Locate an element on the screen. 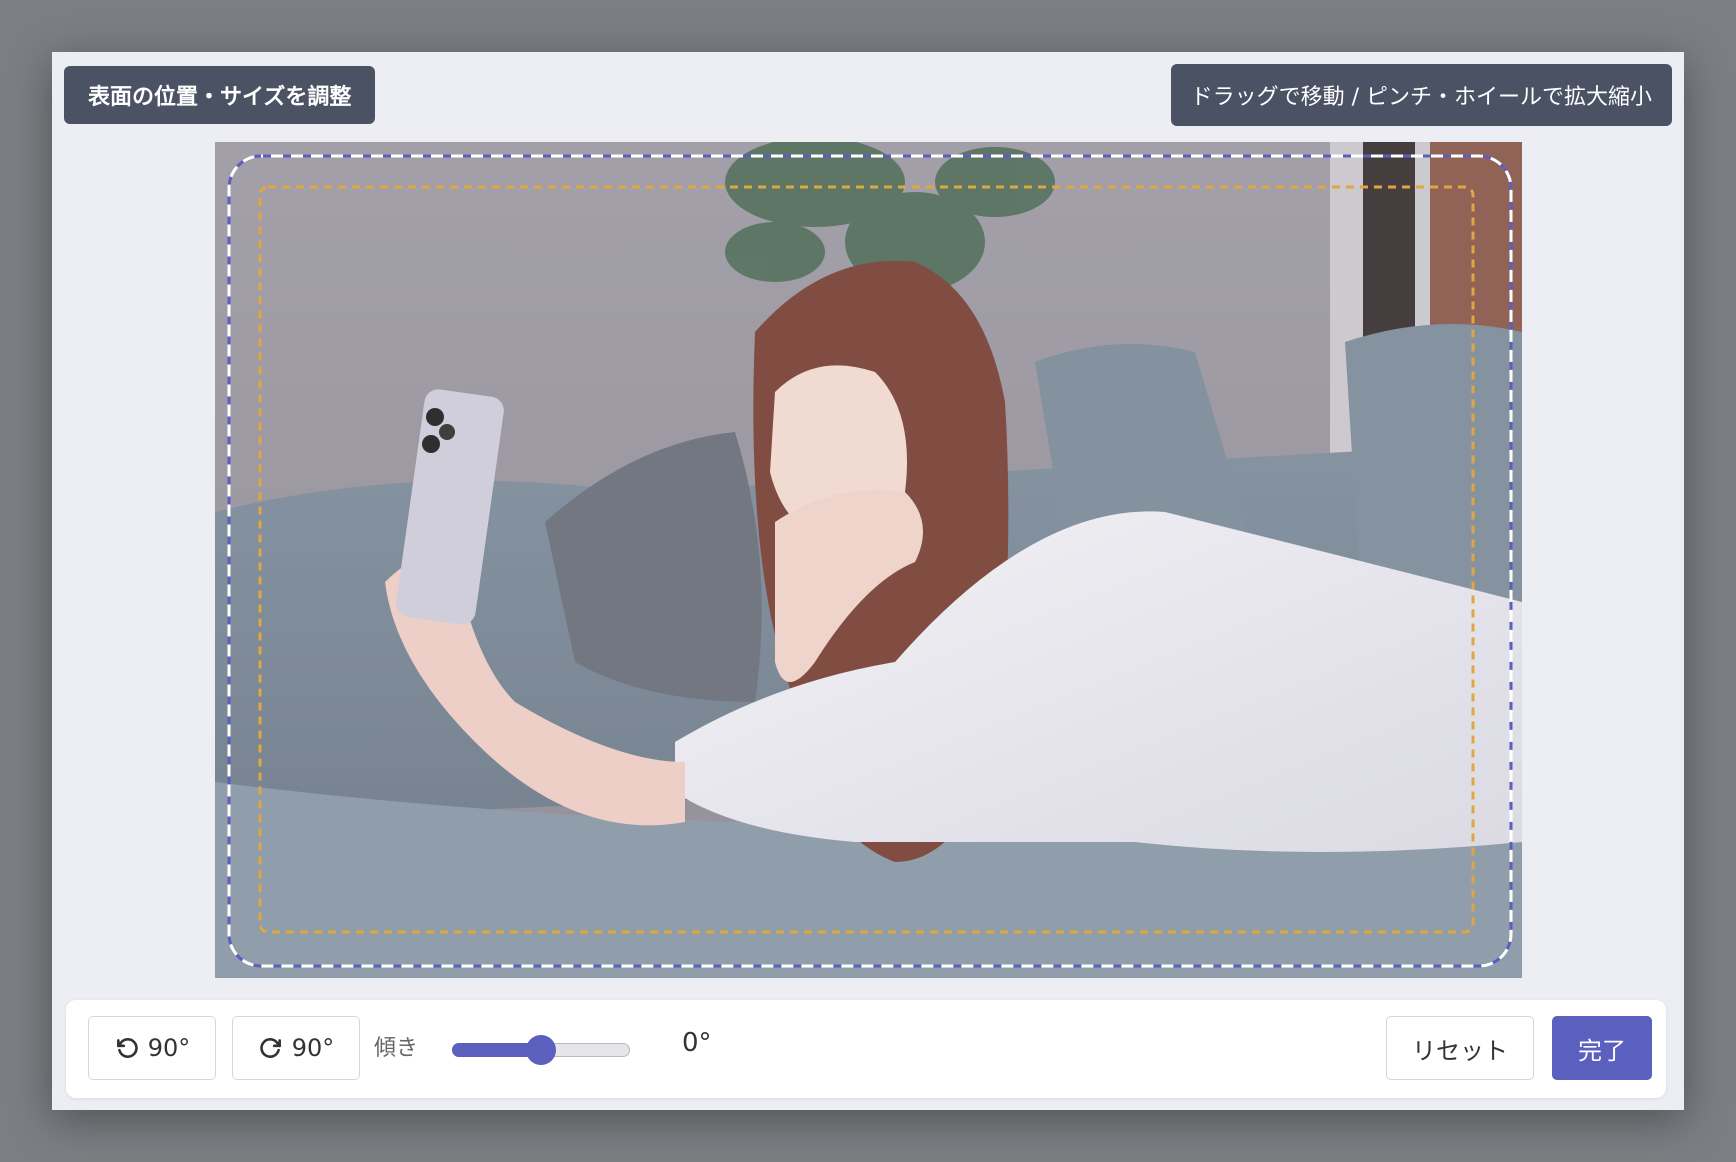  page-title-text: 表面の位置・サイズを調整 is located at coordinates (220, 97).